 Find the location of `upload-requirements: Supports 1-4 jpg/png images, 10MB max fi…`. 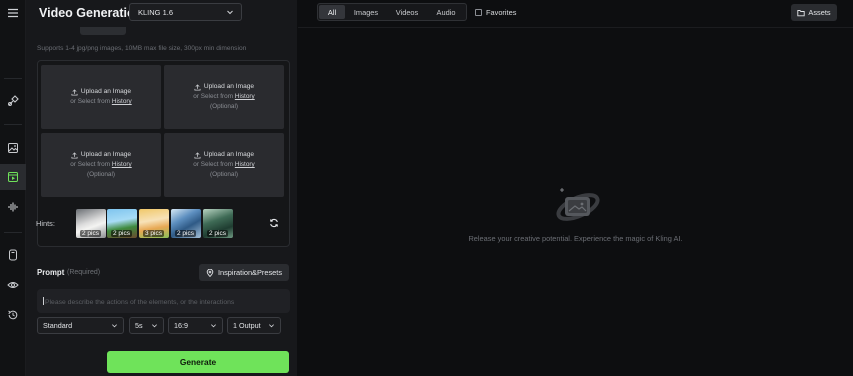

upload-requirements: Supports 1-4 jpg/png images, 10MB max fi… is located at coordinates (142, 48).